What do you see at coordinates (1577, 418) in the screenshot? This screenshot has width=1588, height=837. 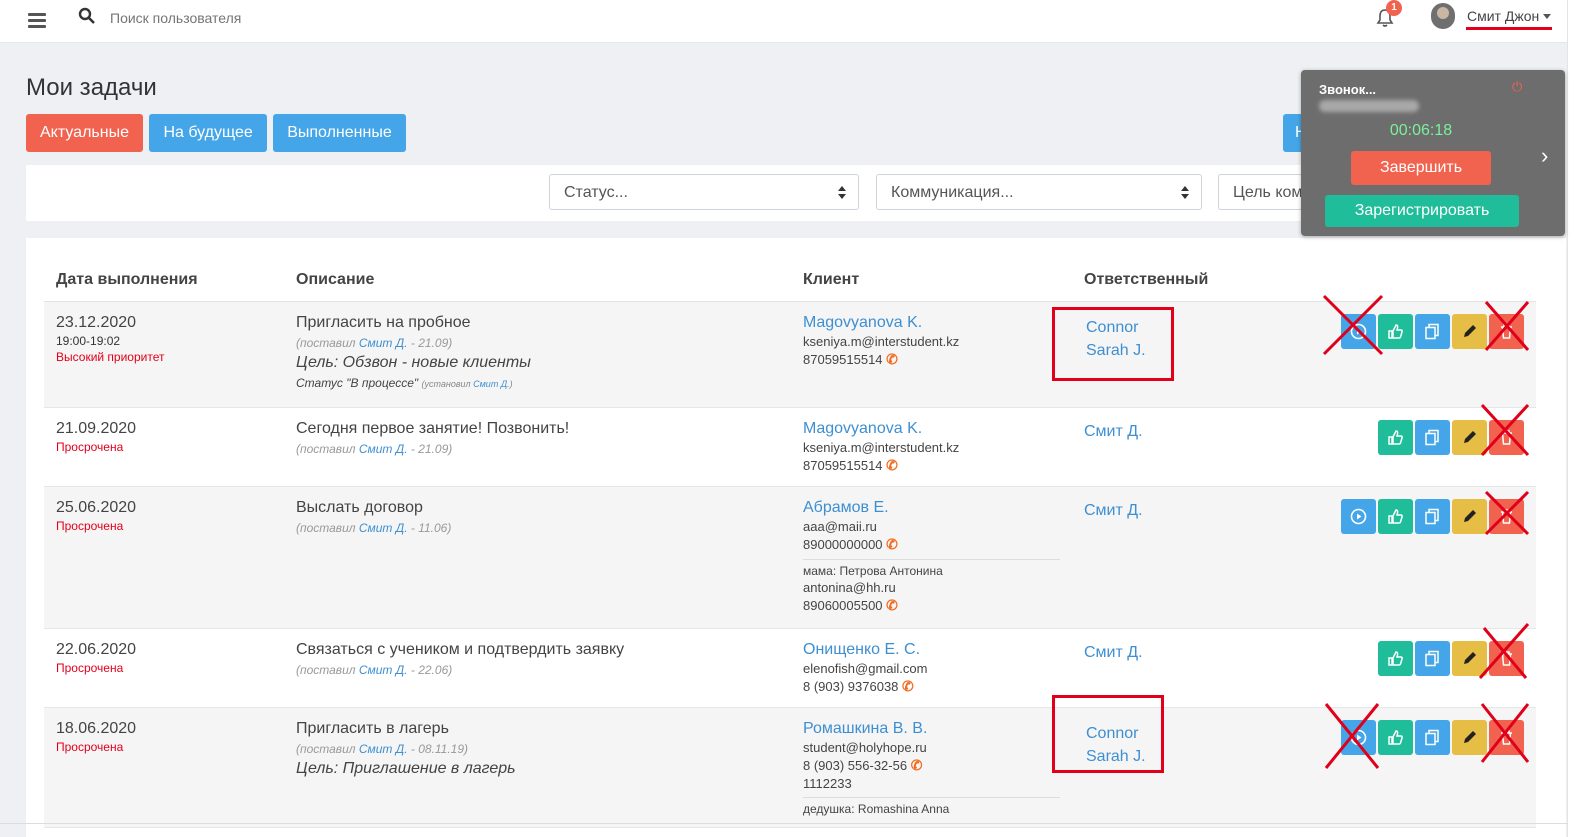 I see `scrollbar` at bounding box center [1577, 418].